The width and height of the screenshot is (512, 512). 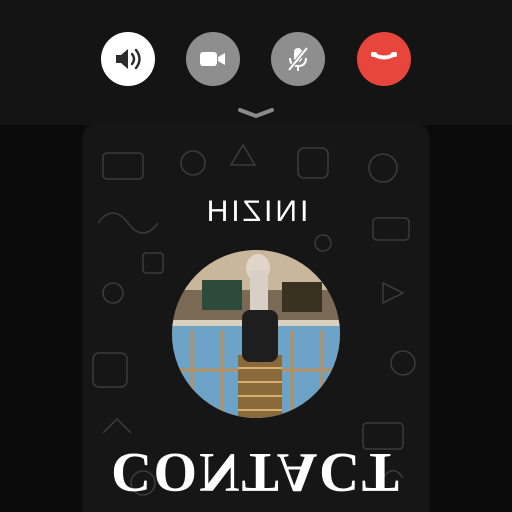 I want to click on mic-off-icon, so click(x=298, y=59).